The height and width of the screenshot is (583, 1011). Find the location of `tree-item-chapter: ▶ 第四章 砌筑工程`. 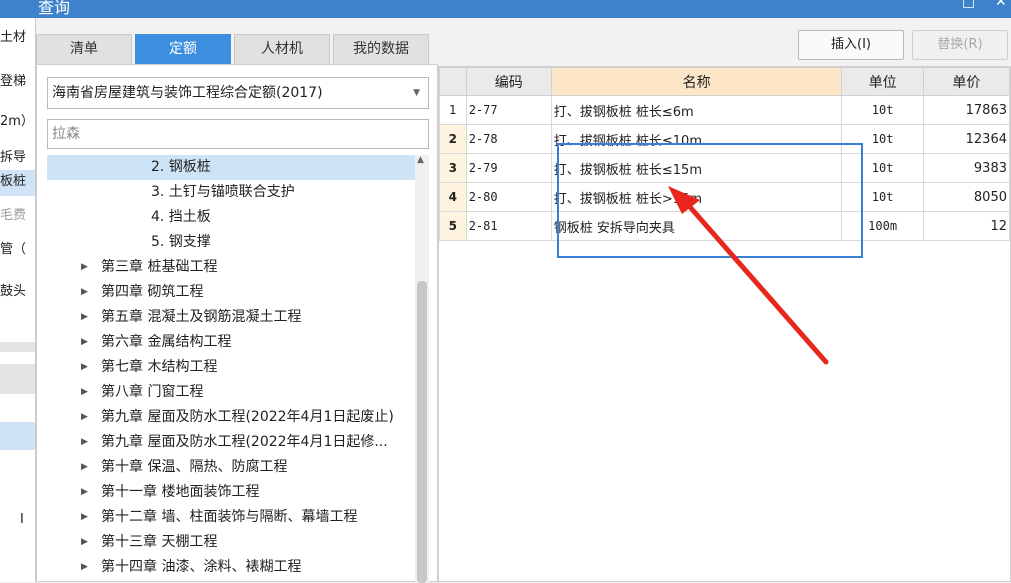

tree-item-chapter: ▶ 第四章 砌筑工程 is located at coordinates (233, 292).